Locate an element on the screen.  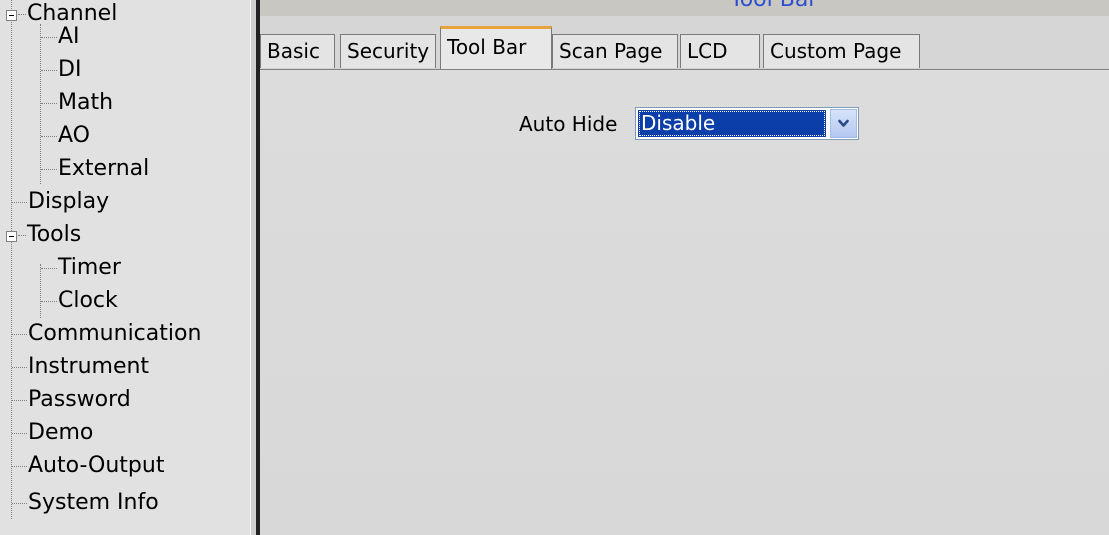
auto-hide-select: Disable is located at coordinates (747, 123).